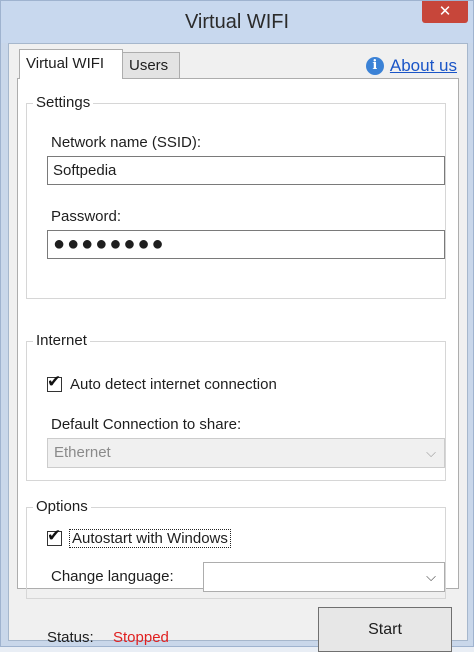 The width and height of the screenshot is (474, 652). Describe the element at coordinates (423, 66) in the screenshot. I see `about-us-link: About us` at that location.